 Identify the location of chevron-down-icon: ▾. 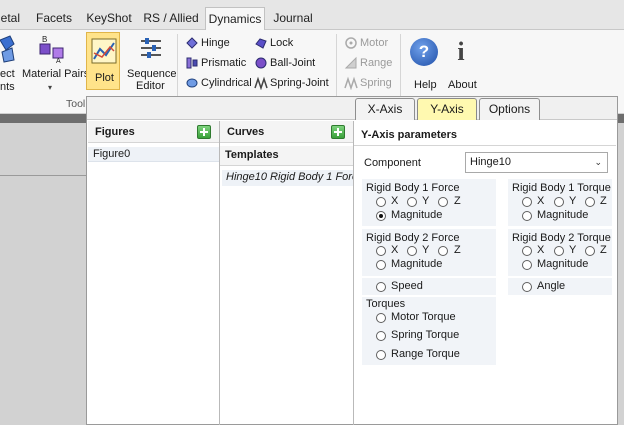
(50, 87).